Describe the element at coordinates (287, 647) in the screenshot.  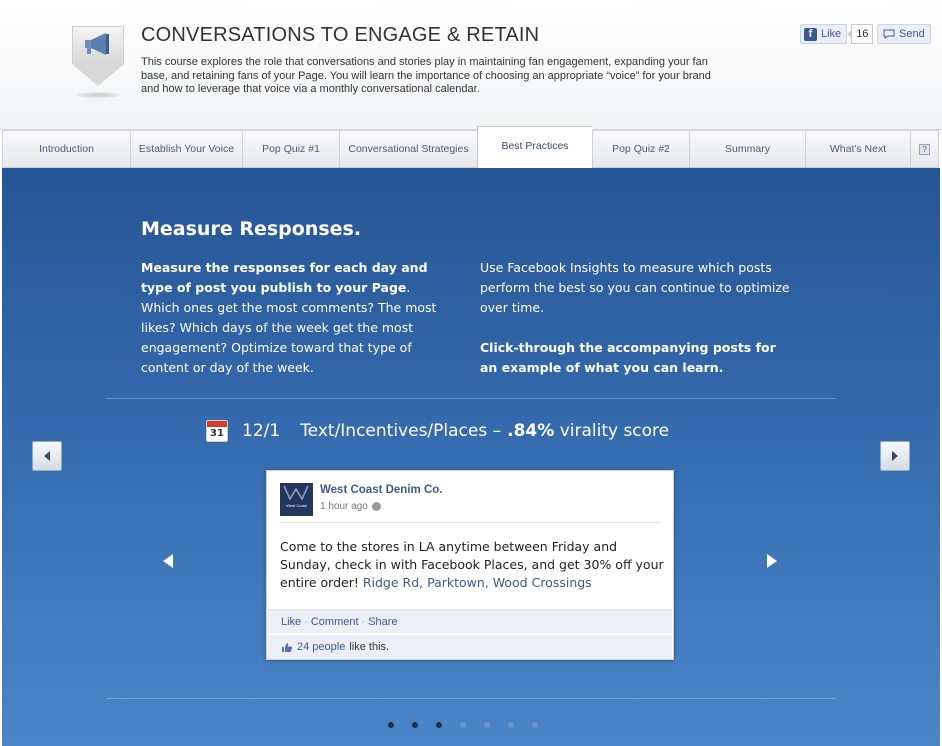
I see `thumbs-up-icon` at that location.